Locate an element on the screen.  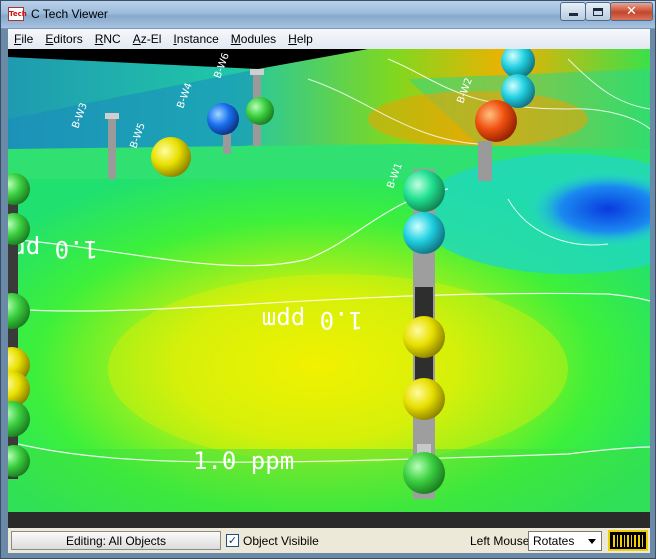
menu-editors: Editors is located at coordinates (63, 39).